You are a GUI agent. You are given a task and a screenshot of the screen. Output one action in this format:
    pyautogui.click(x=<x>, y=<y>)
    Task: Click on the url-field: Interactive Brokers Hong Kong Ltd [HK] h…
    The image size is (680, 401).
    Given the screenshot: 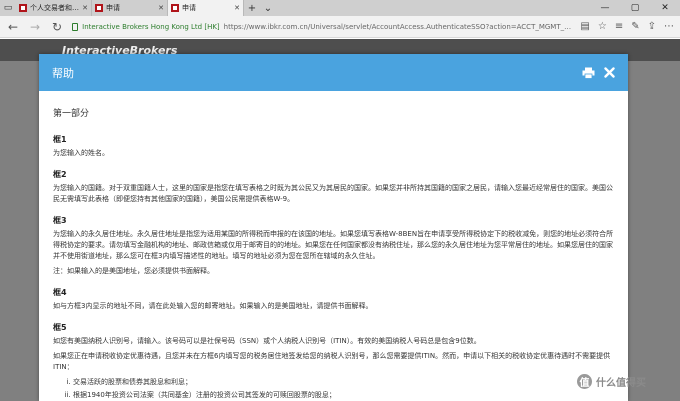 What is the action you would take?
    pyautogui.click(x=322, y=27)
    